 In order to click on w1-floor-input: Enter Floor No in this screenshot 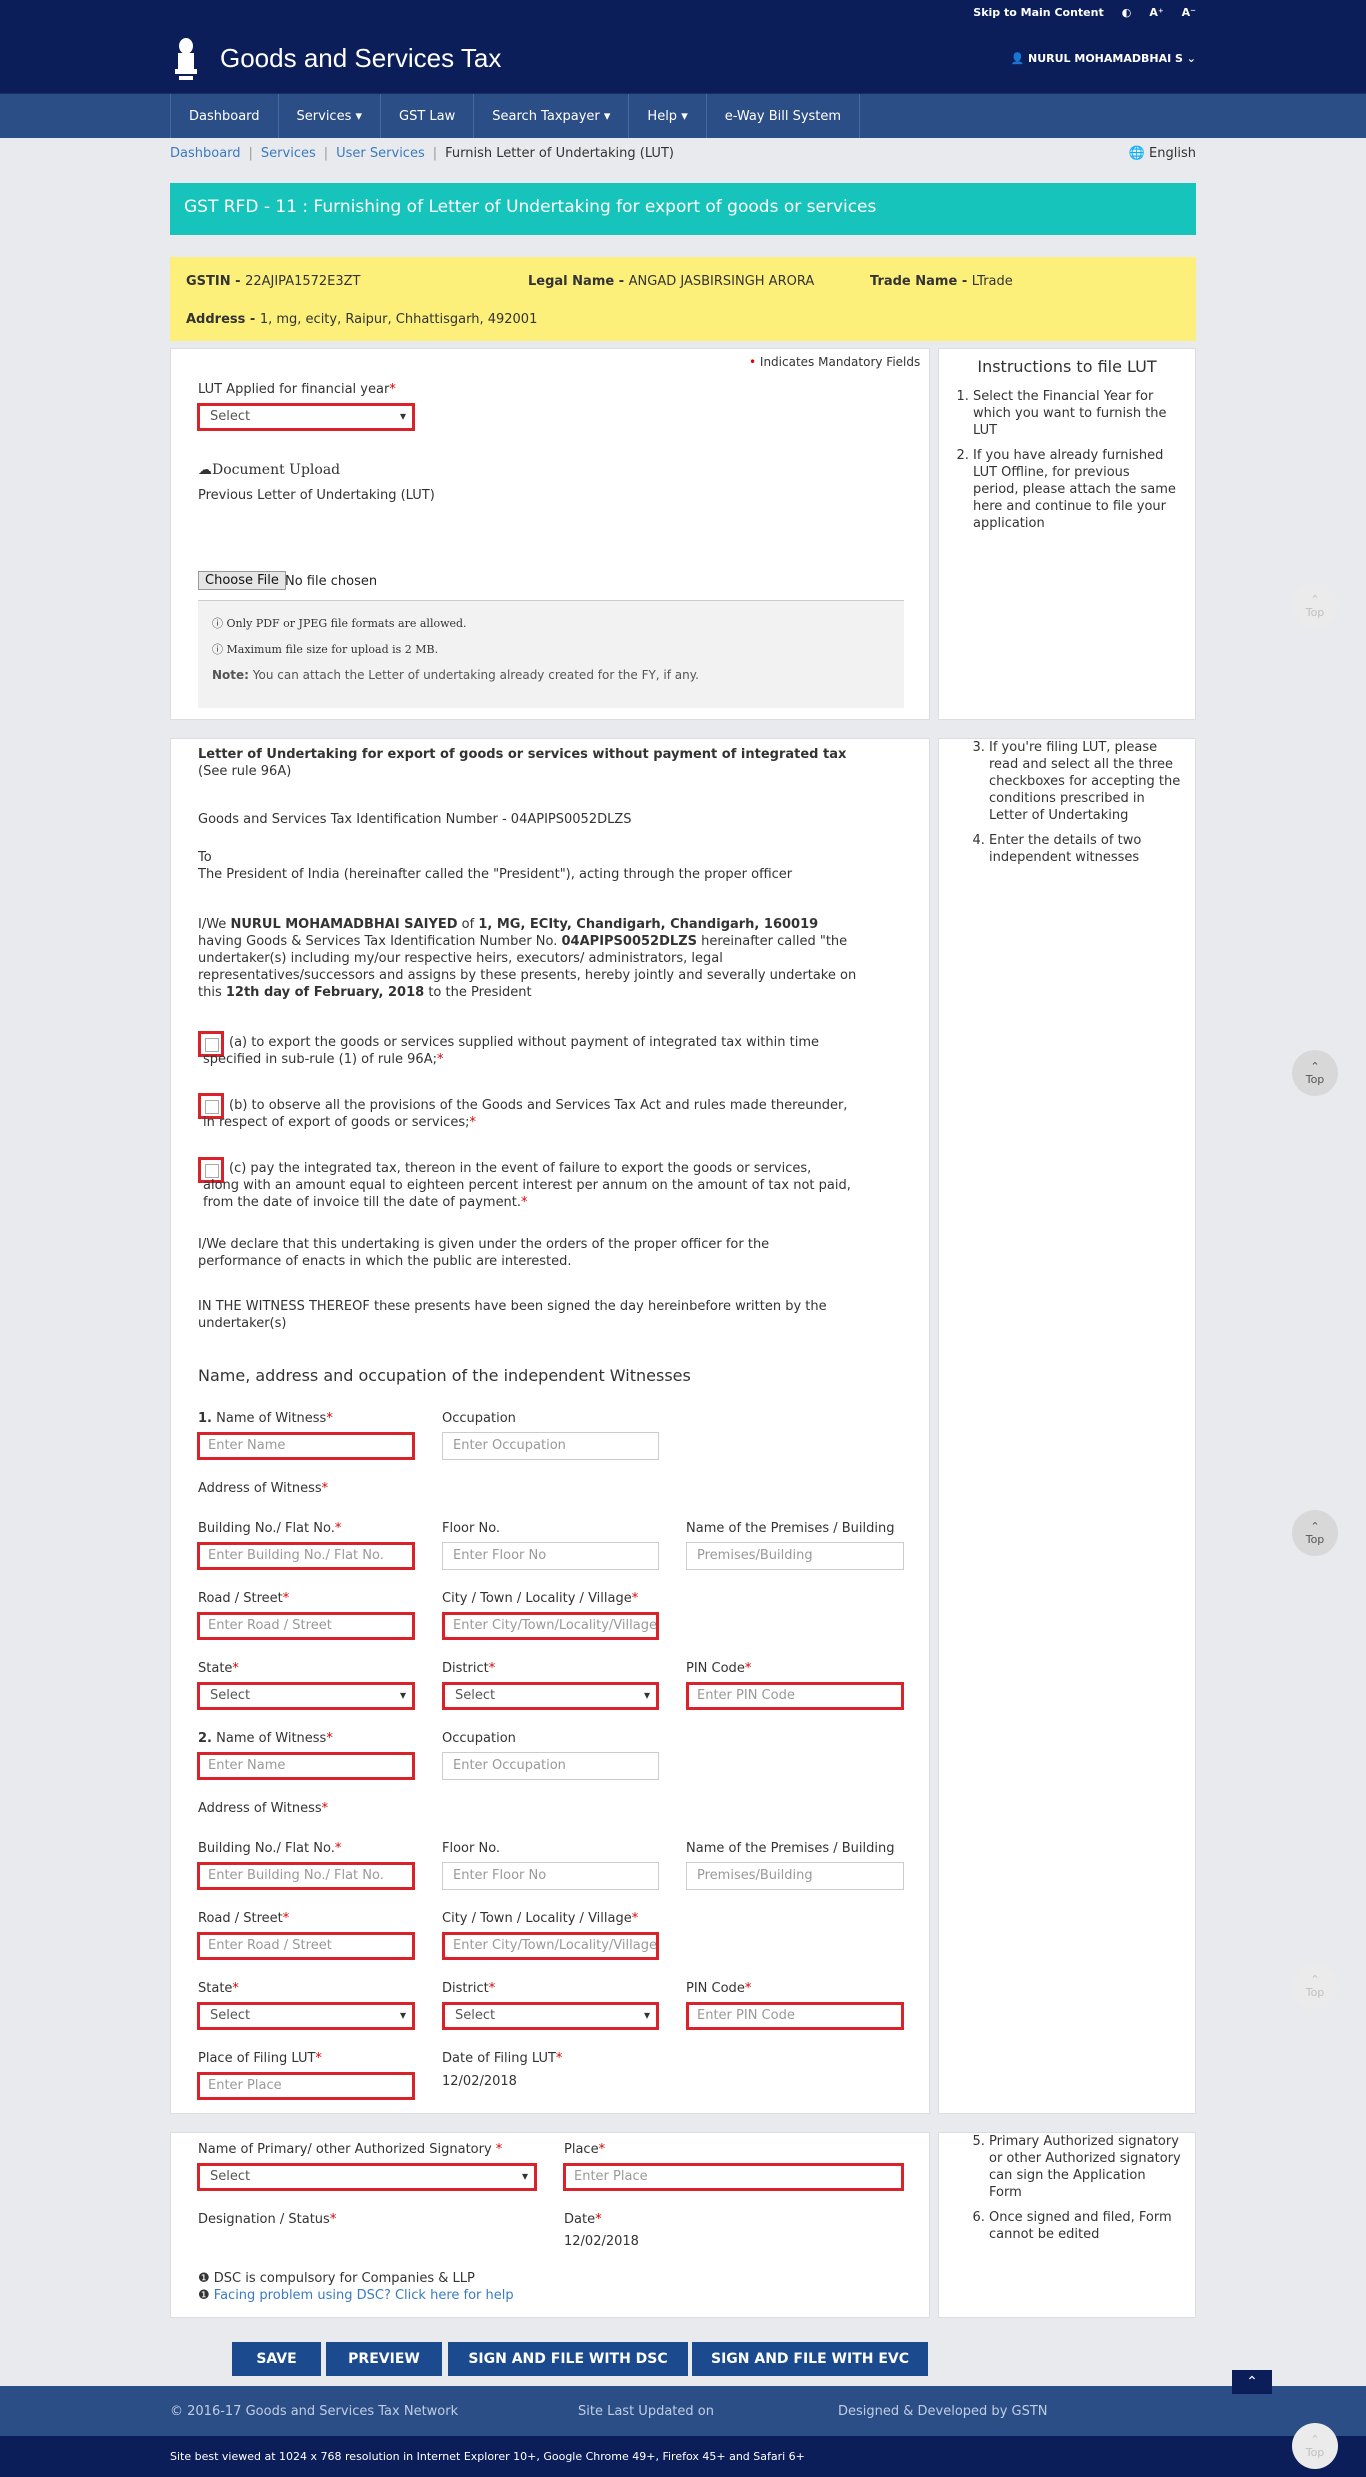, I will do `click(550, 1556)`.